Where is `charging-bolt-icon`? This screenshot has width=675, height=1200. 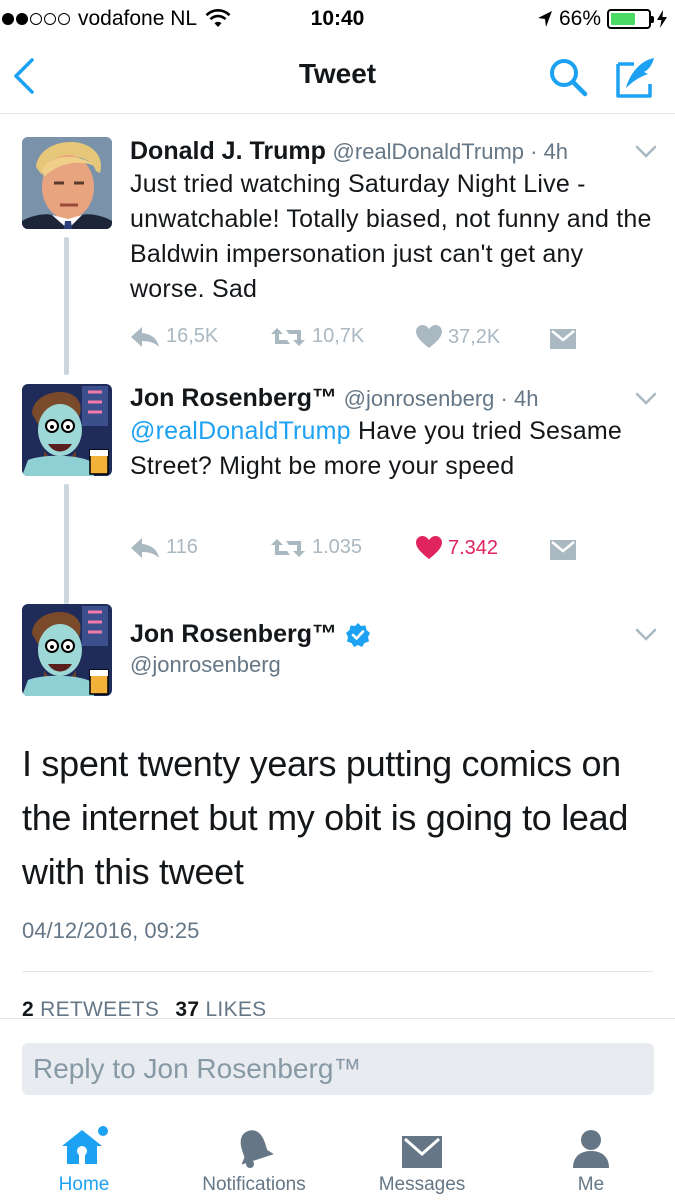
charging-bolt-icon is located at coordinates (662, 19).